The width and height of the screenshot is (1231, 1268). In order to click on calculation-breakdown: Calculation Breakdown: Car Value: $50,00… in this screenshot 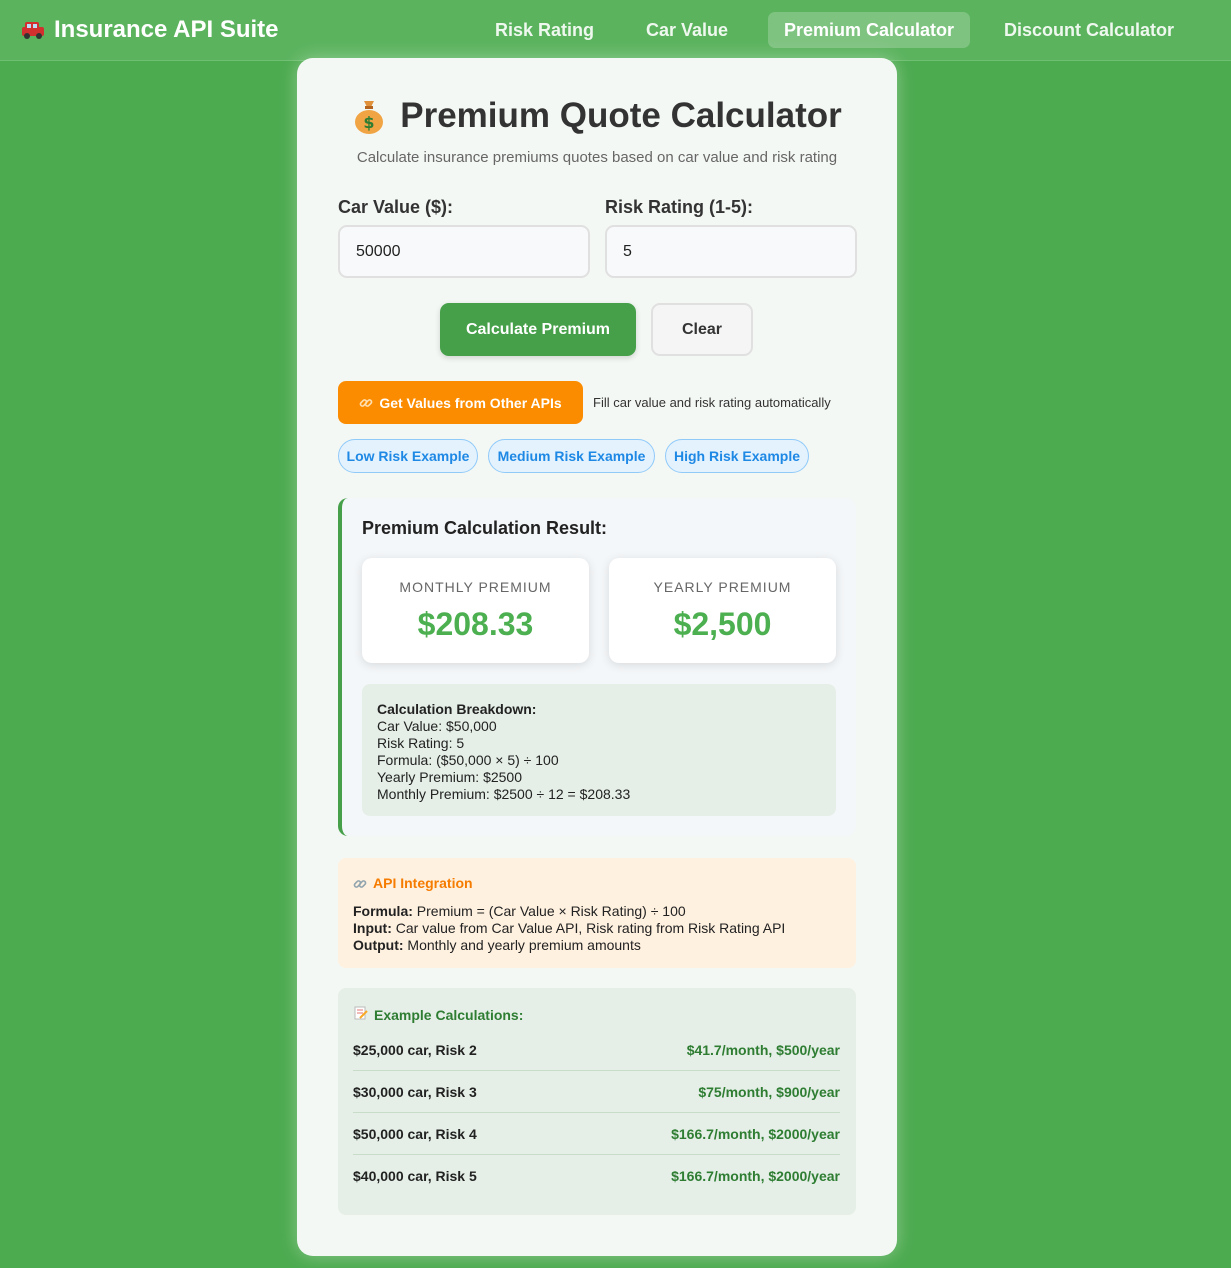, I will do `click(599, 750)`.